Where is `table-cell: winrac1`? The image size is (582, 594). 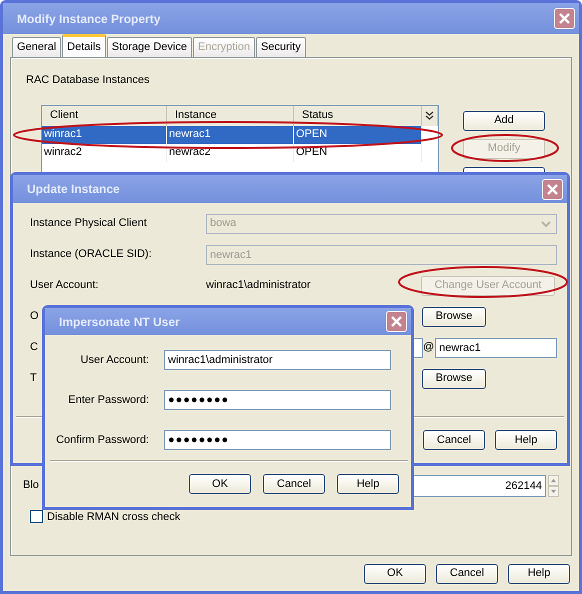
table-cell: winrac1 is located at coordinates (104, 135).